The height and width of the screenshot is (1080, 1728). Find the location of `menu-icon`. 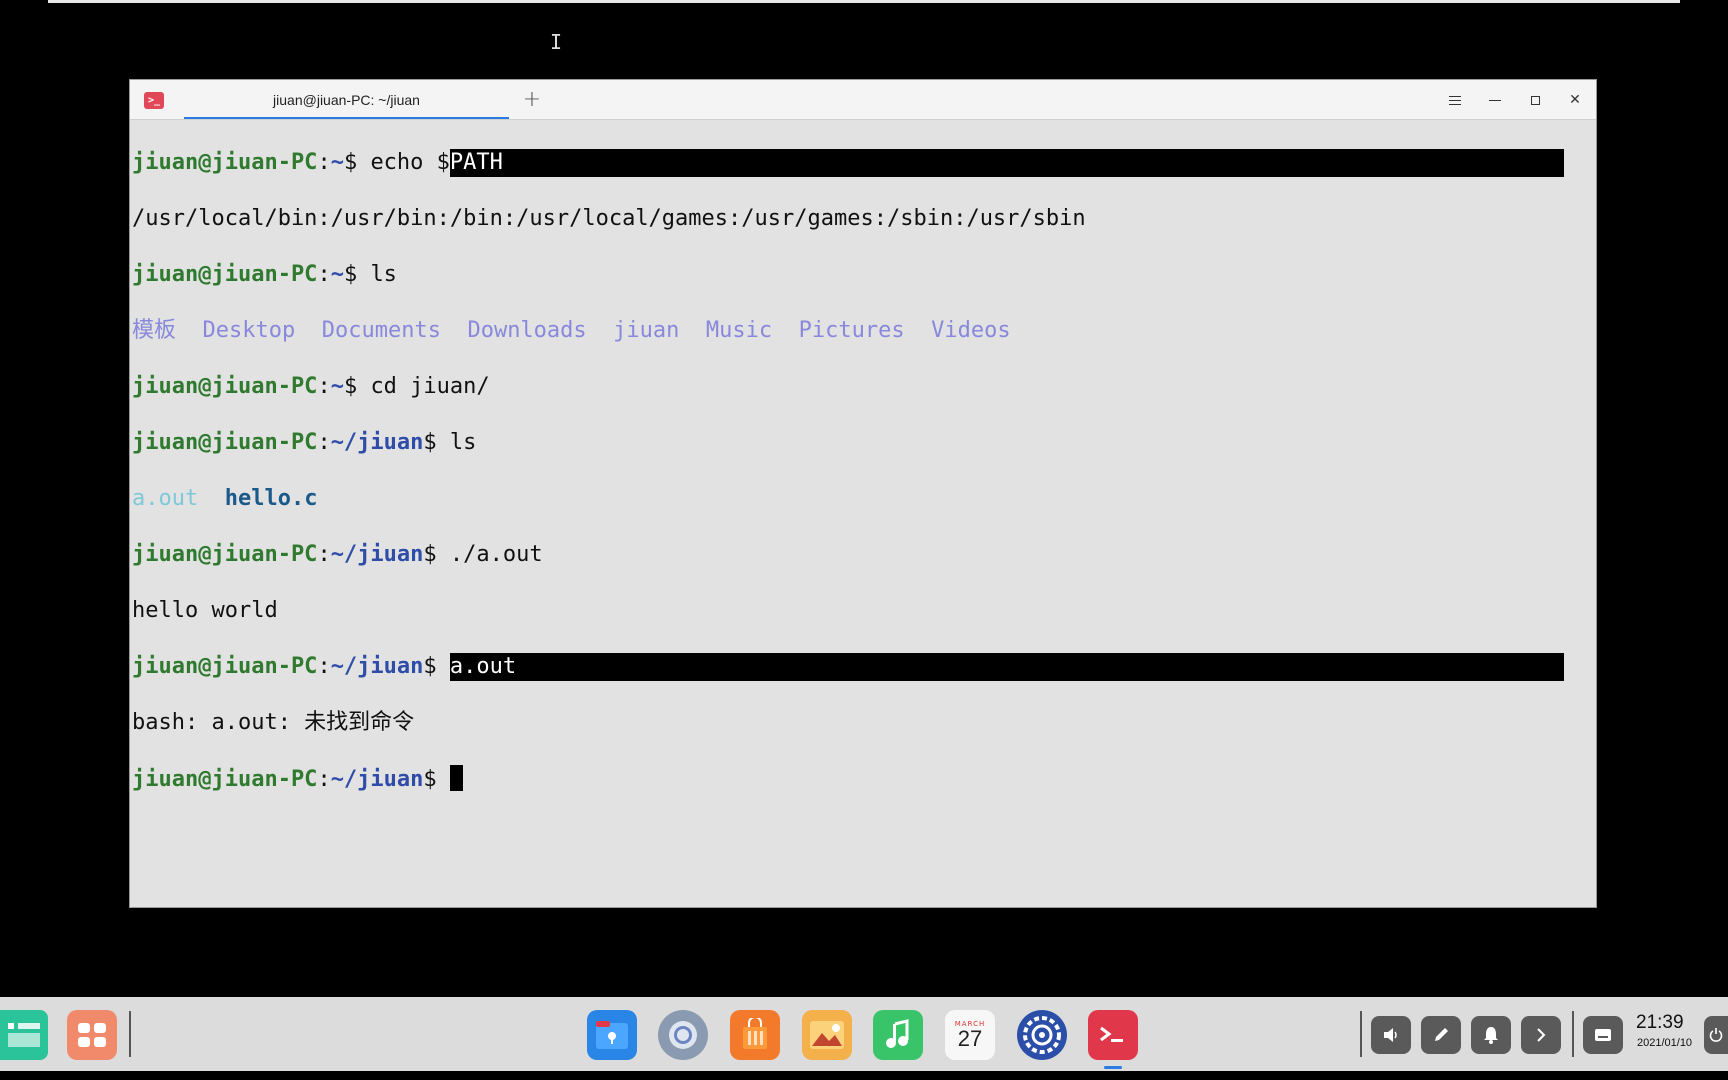

menu-icon is located at coordinates (1455, 100).